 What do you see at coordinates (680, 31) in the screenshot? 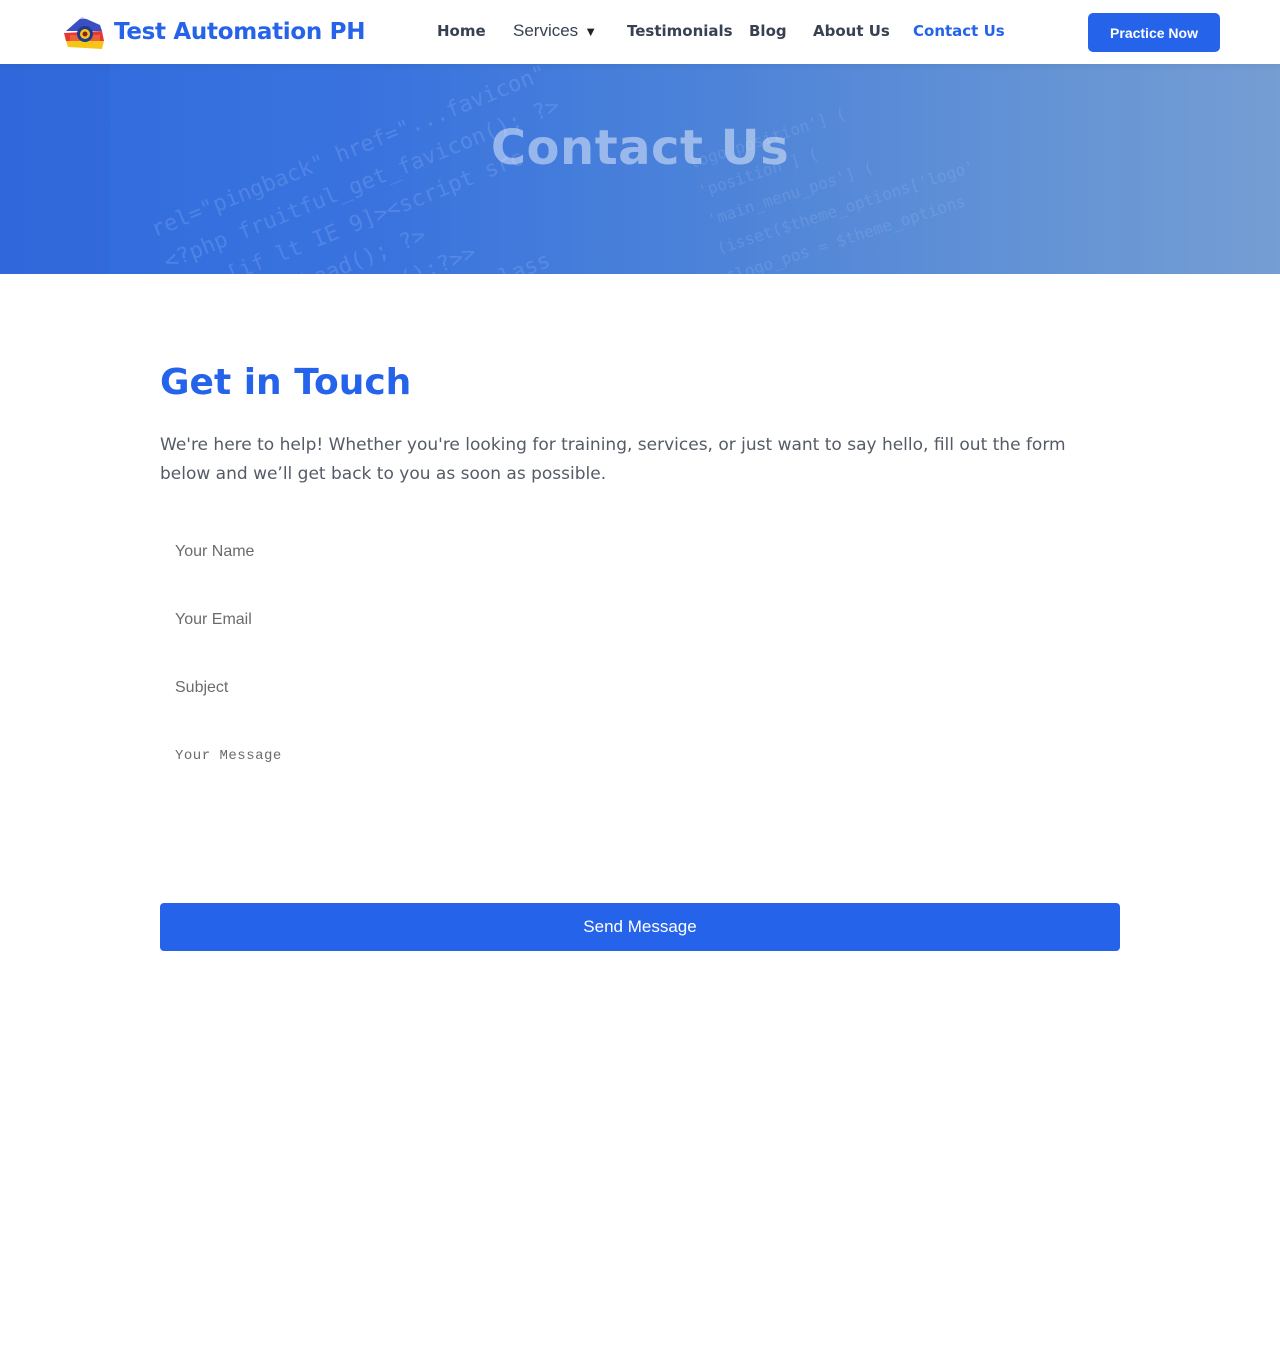
I see `nav-testimonials: Testimonials` at bounding box center [680, 31].